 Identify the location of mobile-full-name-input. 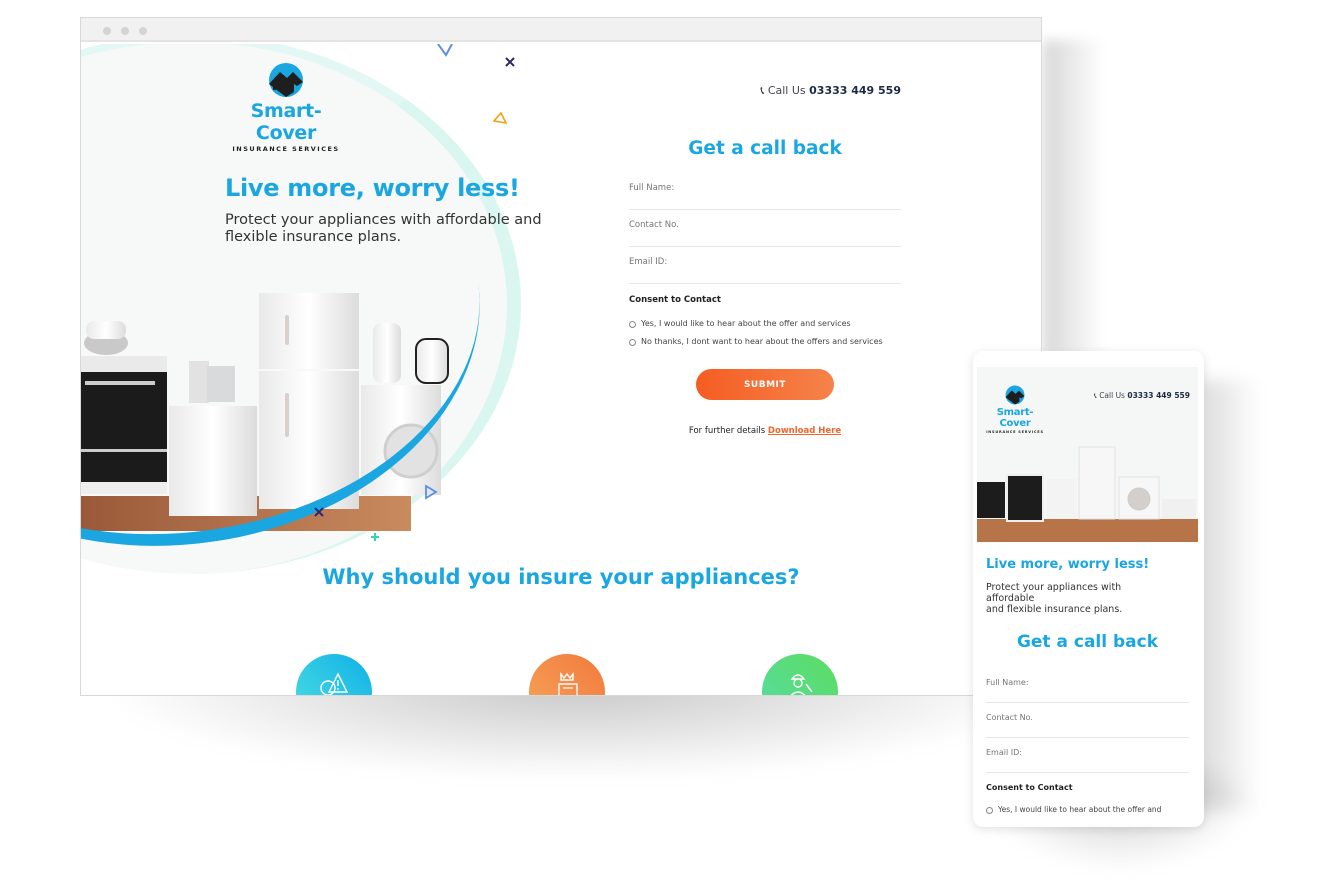
(1087, 682).